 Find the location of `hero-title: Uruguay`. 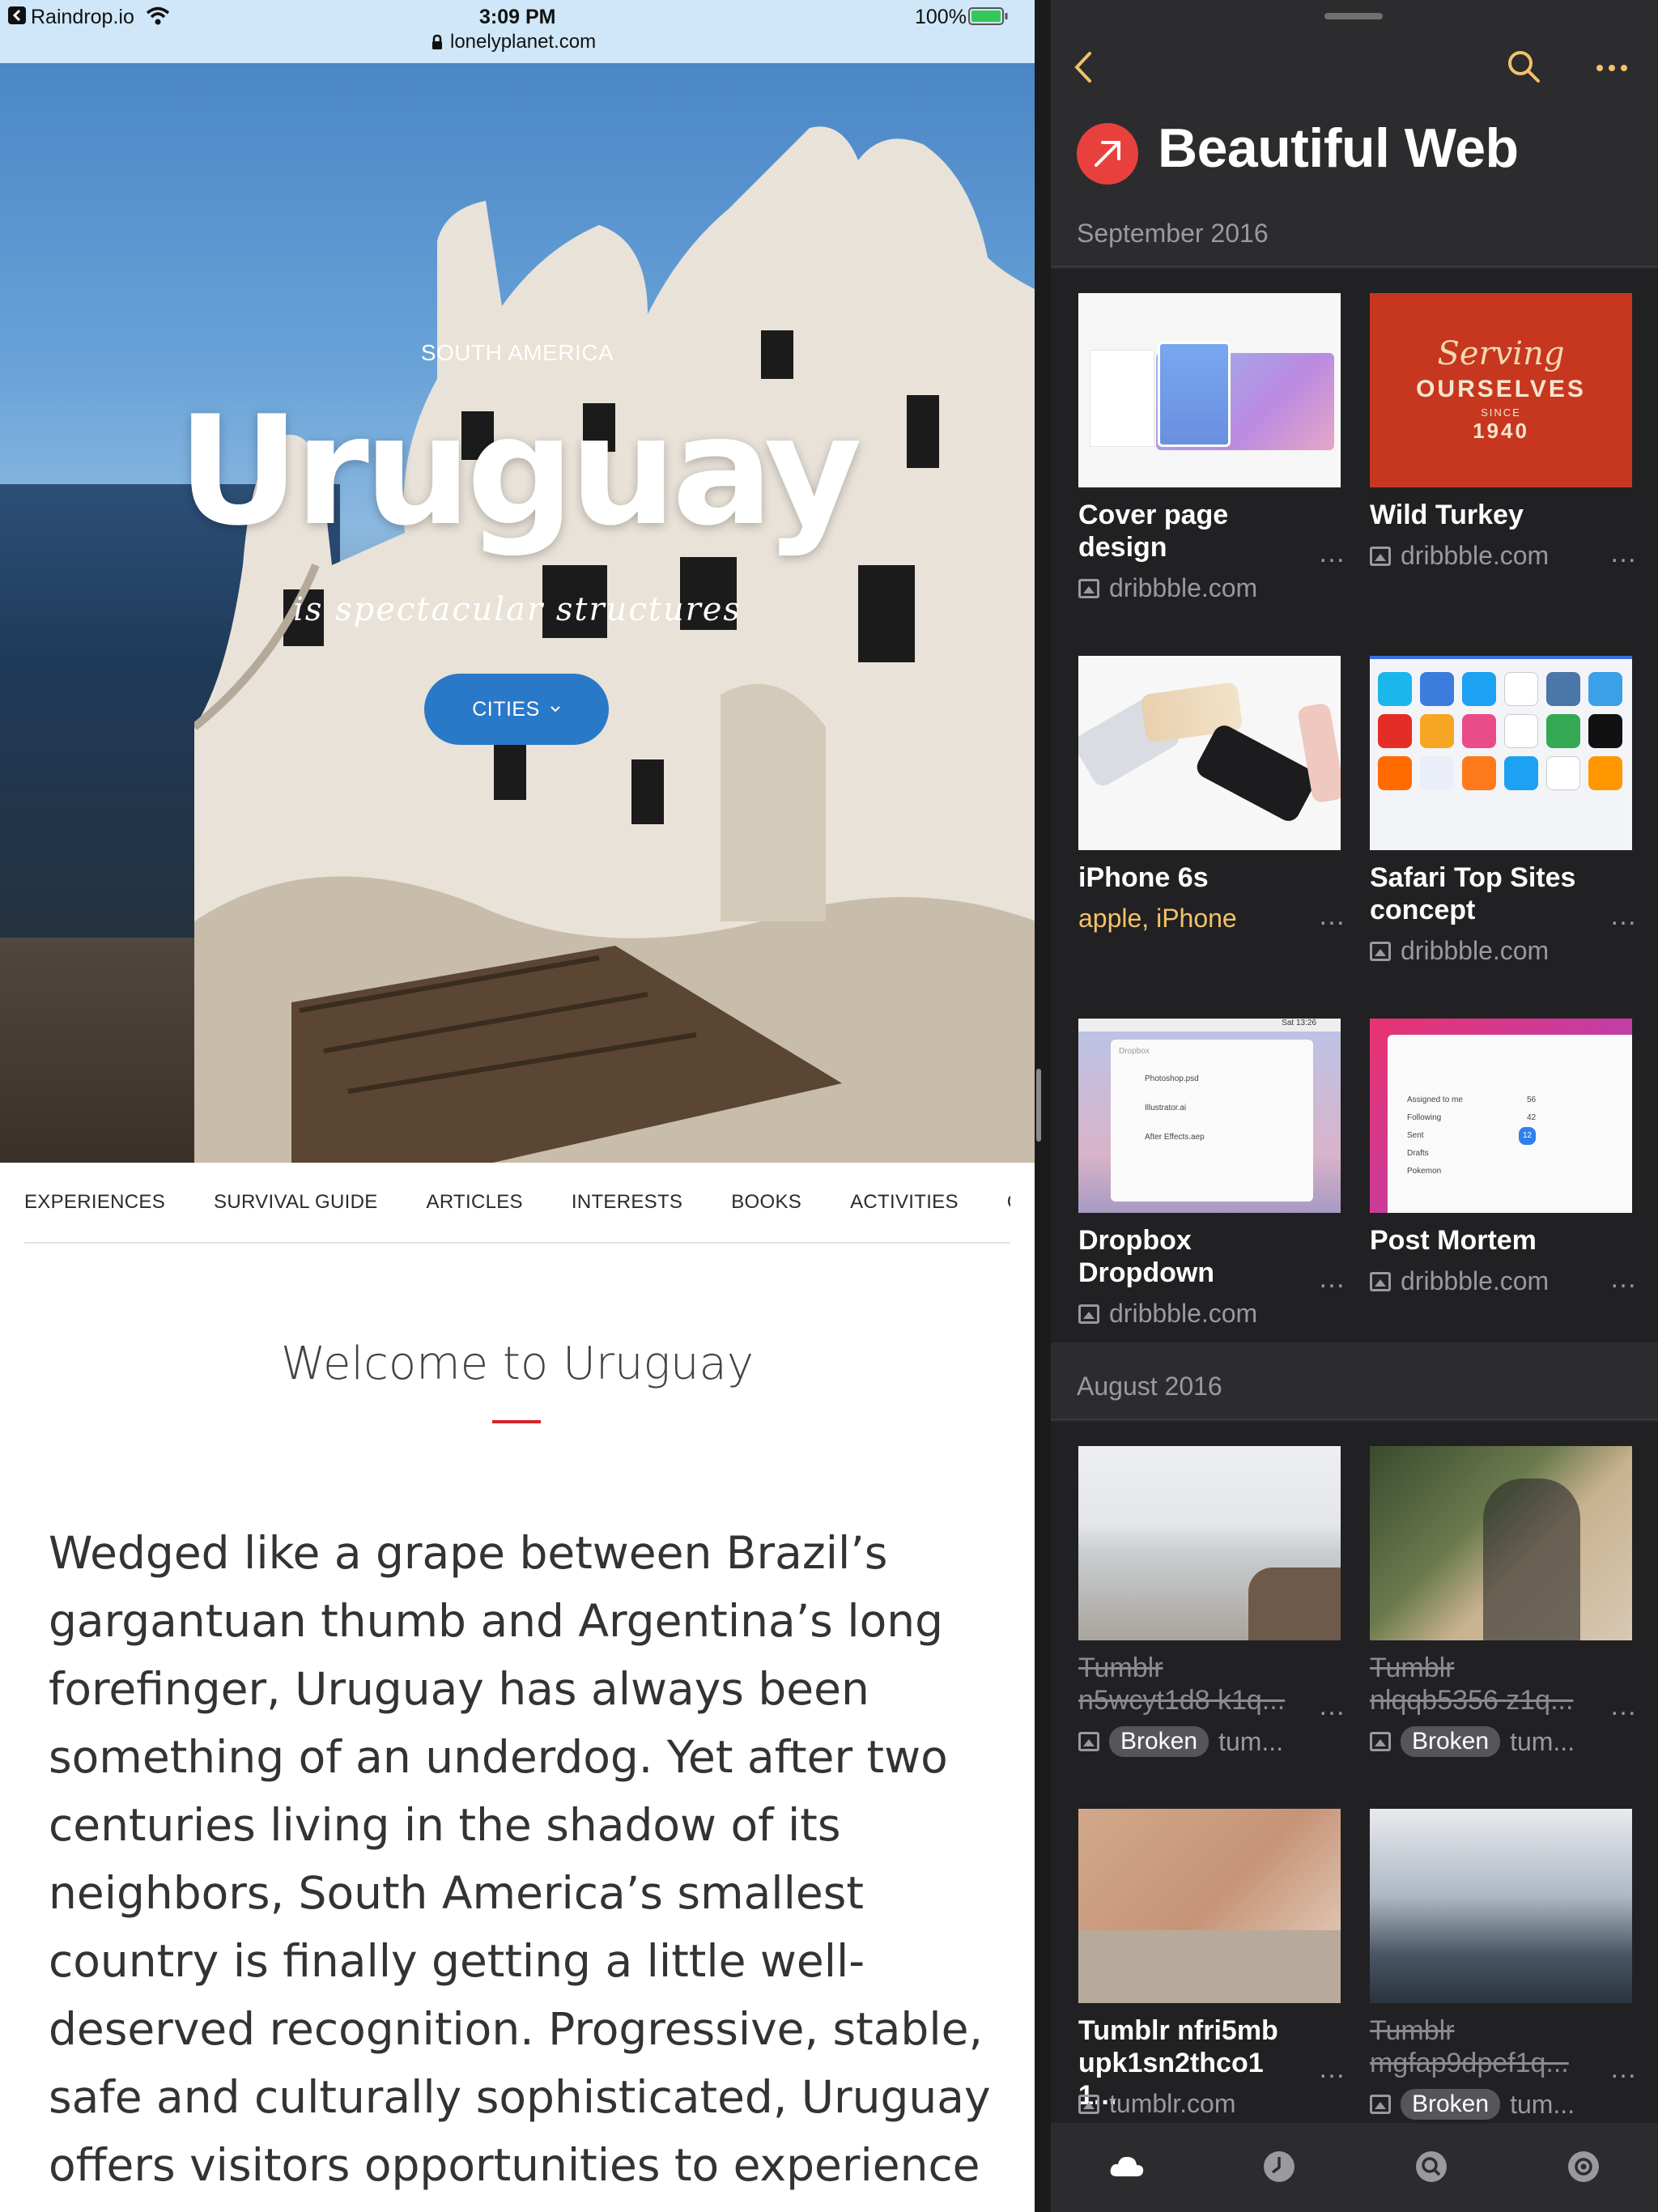

hero-title: Uruguay is located at coordinates (519, 471).